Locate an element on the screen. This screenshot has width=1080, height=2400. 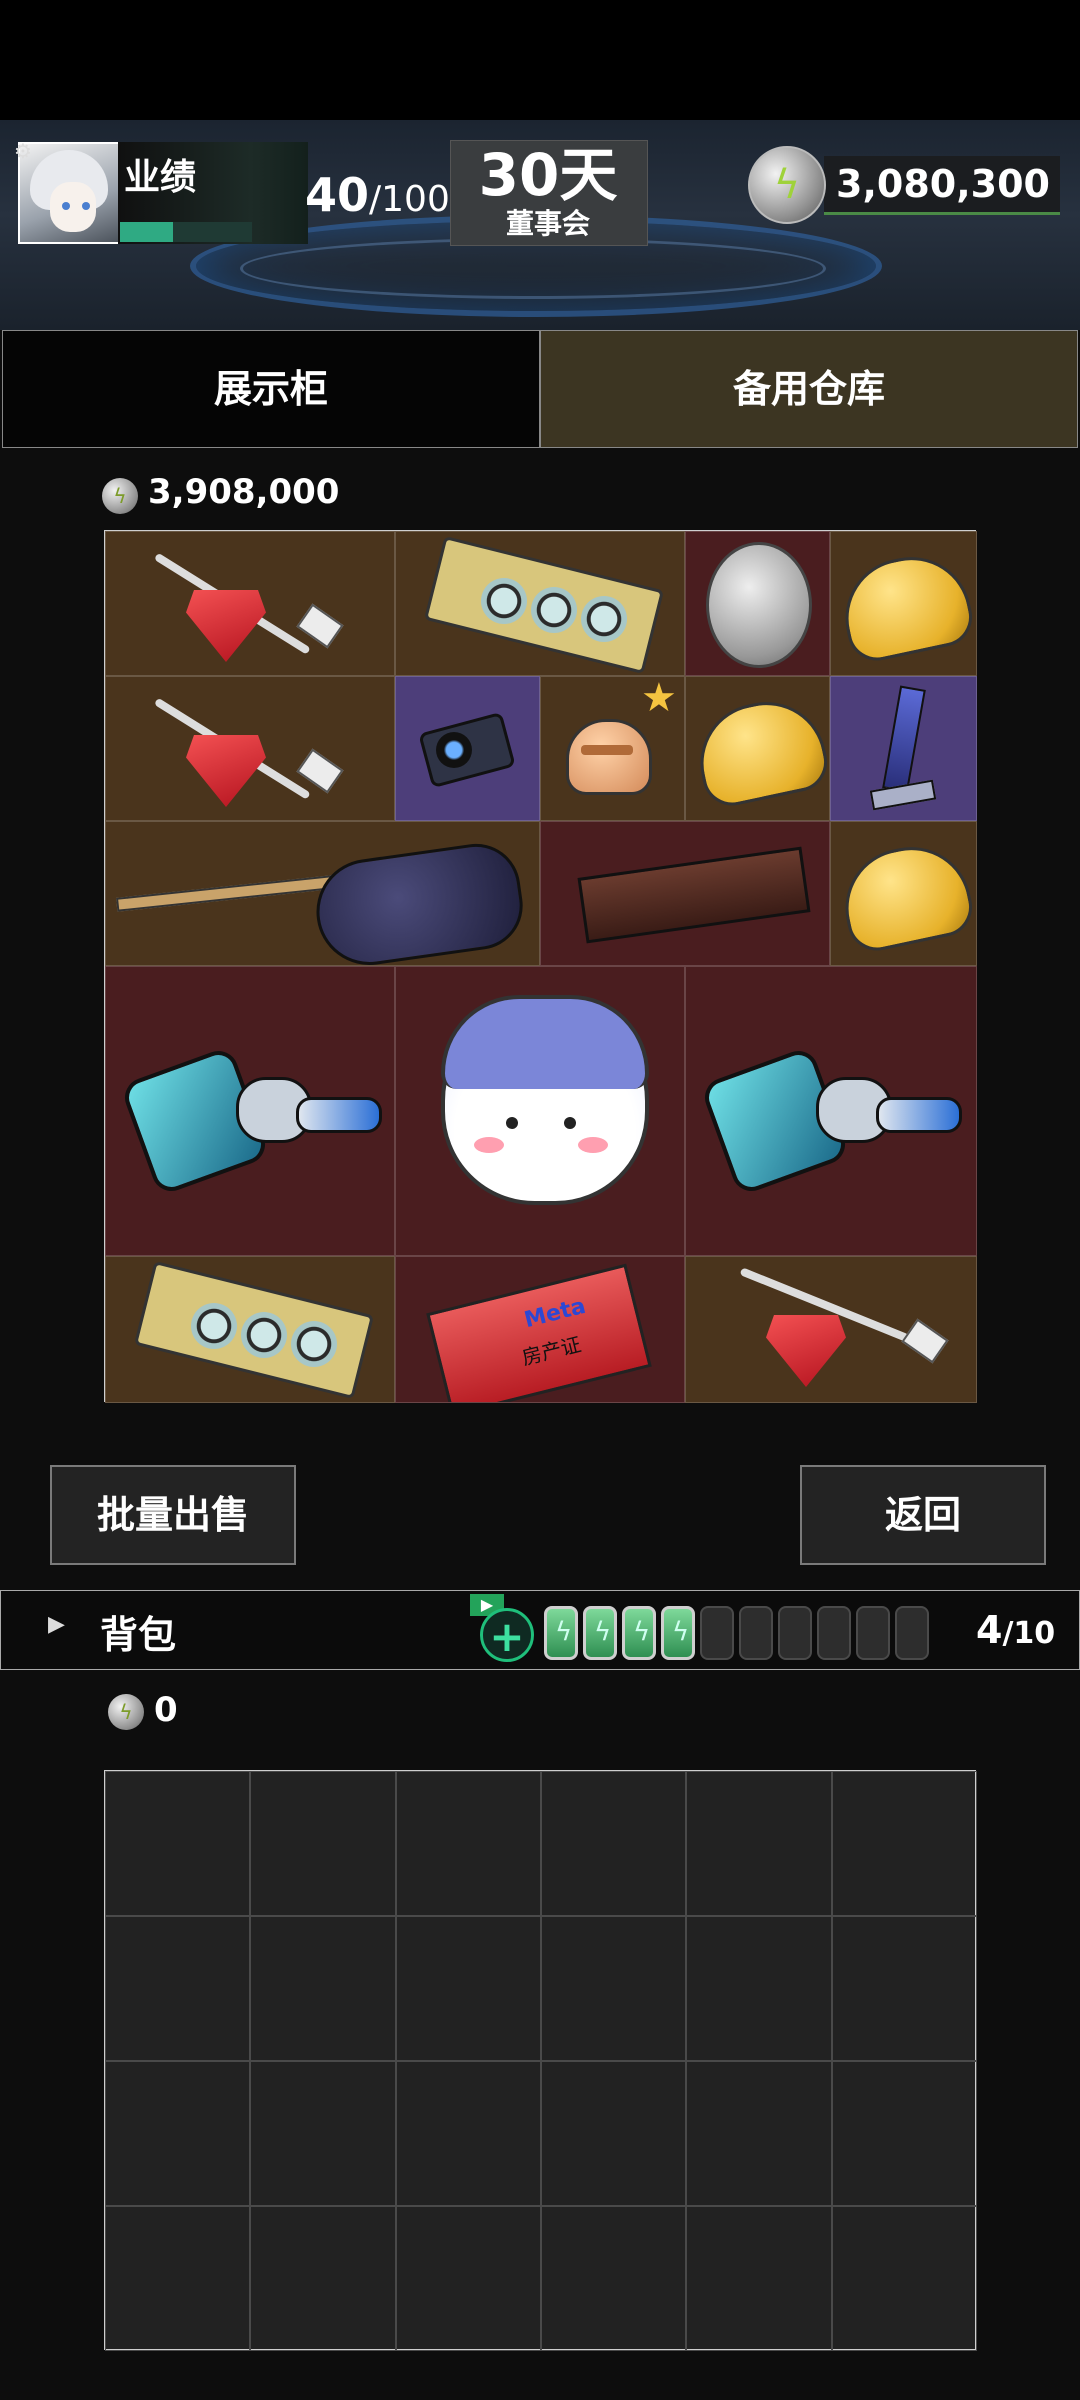
board-meeting-label: 董事会 is located at coordinates (547, 223).